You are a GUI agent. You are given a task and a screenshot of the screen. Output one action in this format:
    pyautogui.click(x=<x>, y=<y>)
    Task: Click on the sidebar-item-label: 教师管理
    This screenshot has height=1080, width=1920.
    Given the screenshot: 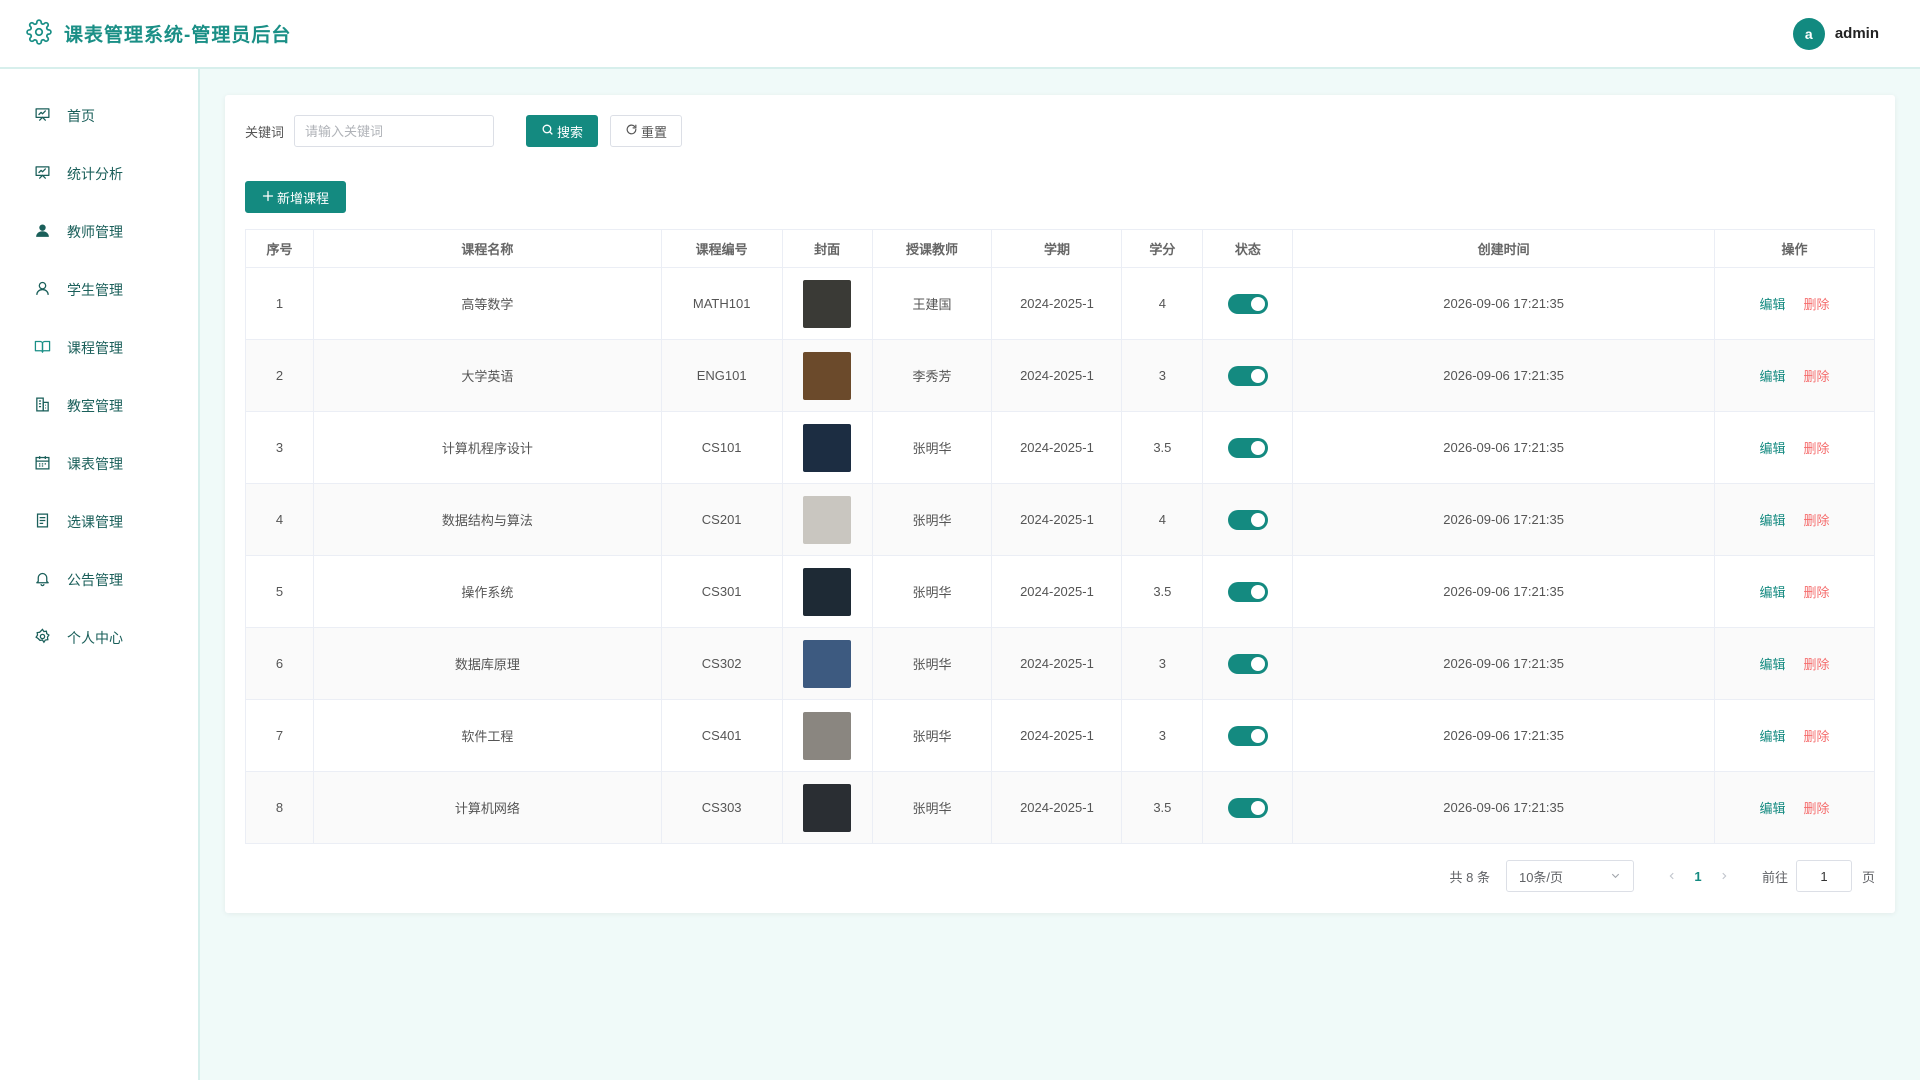 What is the action you would take?
    pyautogui.click(x=95, y=232)
    